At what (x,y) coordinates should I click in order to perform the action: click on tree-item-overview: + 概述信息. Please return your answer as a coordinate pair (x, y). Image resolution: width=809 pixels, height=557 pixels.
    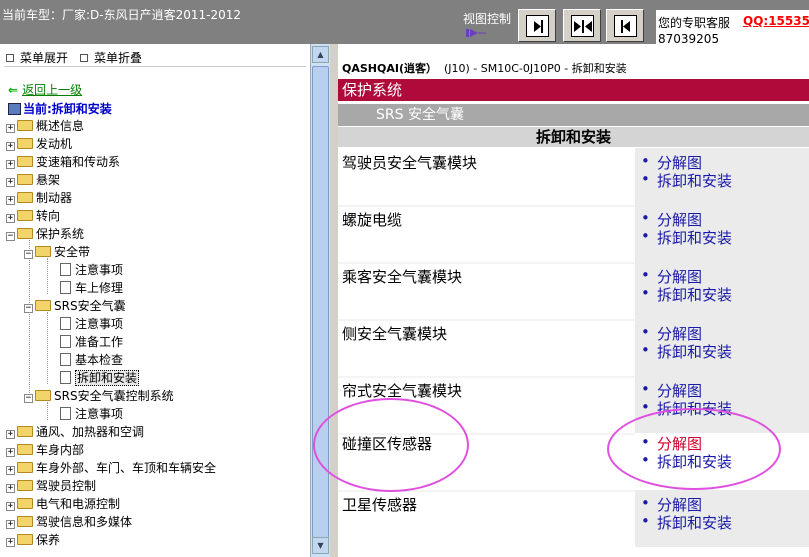
    Looking at the image, I should click on (45, 126).